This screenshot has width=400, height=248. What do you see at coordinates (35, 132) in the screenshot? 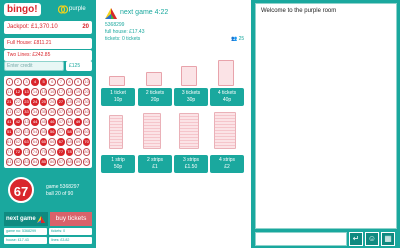
I see `number-ball: 54` at bounding box center [35, 132].